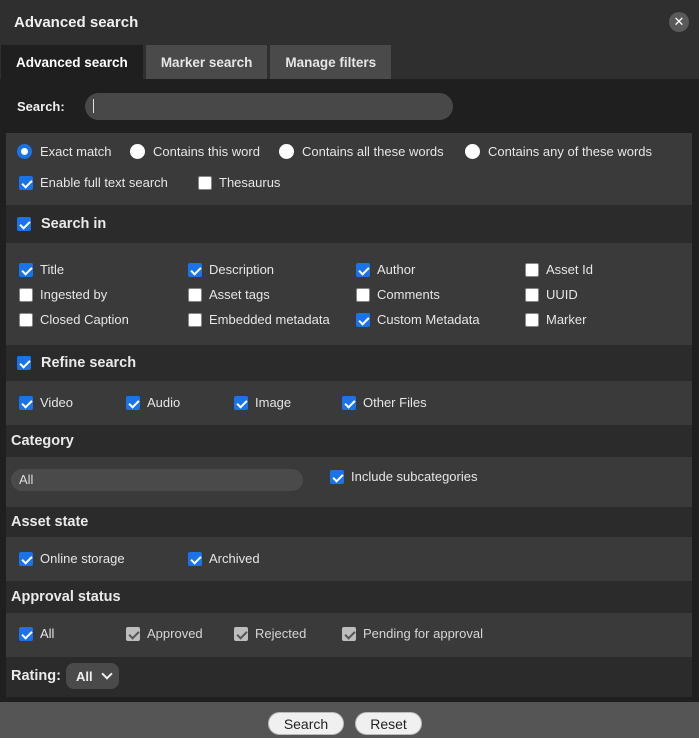 The image size is (699, 738). Describe the element at coordinates (679, 22) in the screenshot. I see `close-icon: ✕` at that location.